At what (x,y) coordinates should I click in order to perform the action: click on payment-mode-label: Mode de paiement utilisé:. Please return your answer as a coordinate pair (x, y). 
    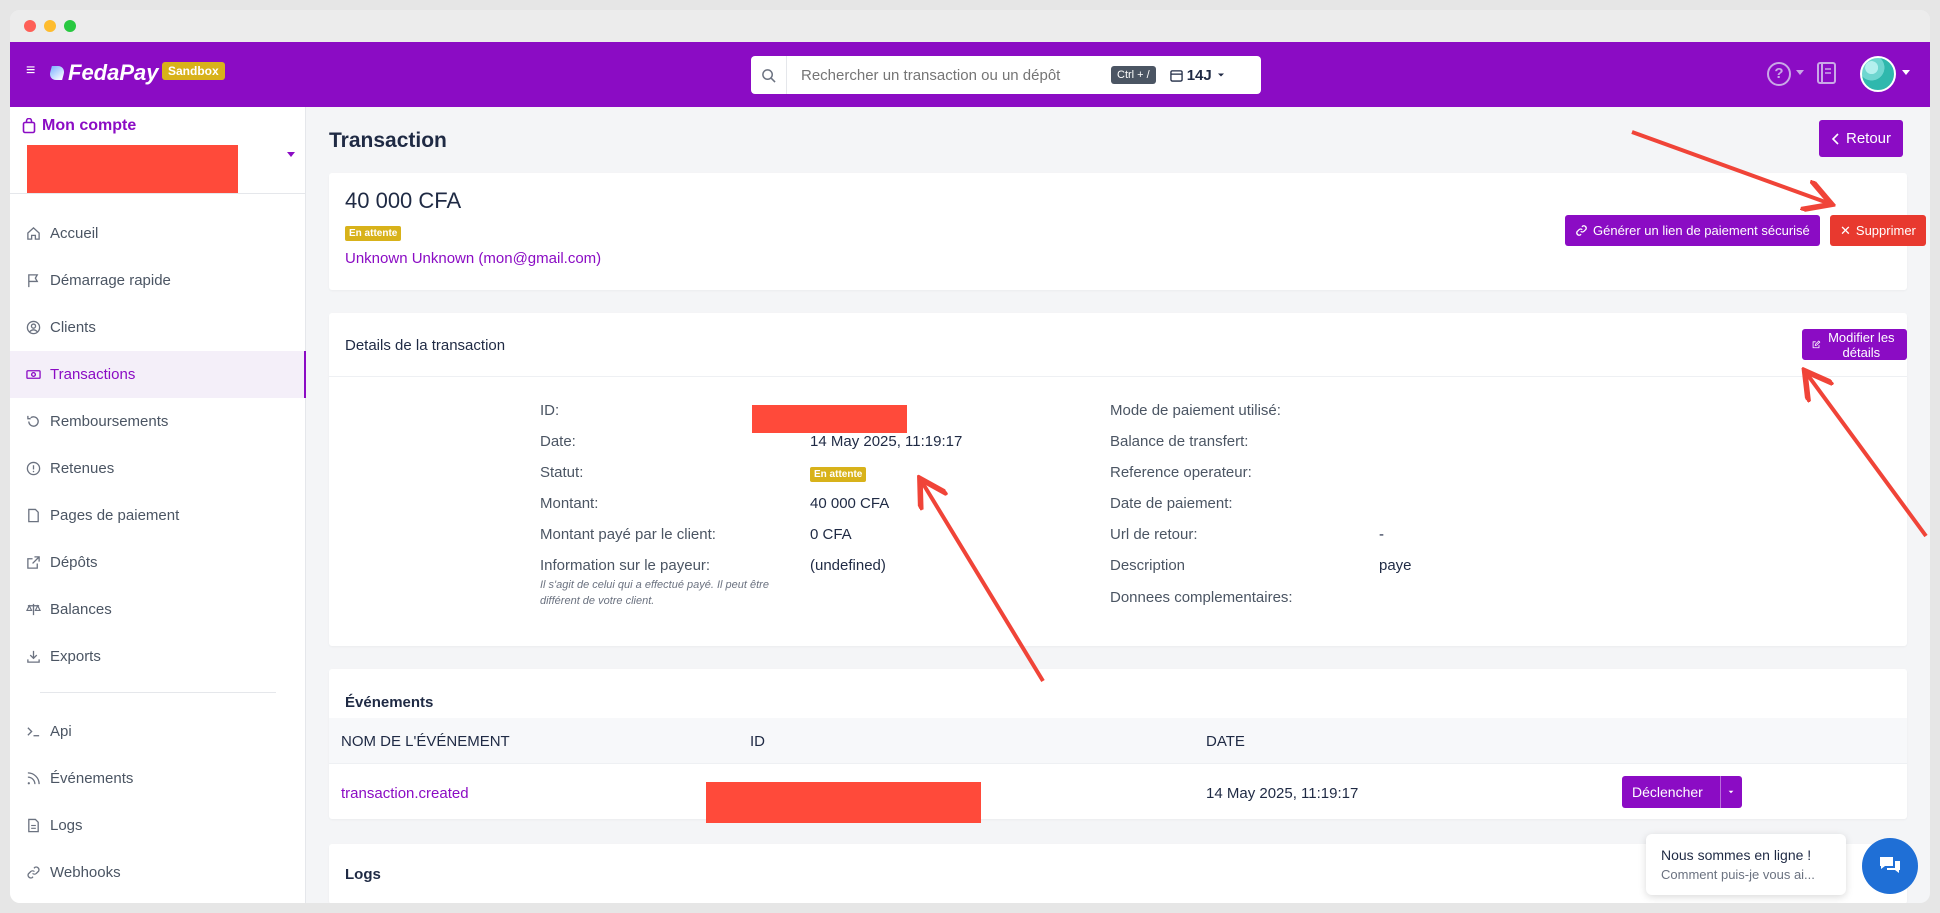
    Looking at the image, I should click on (1195, 410).